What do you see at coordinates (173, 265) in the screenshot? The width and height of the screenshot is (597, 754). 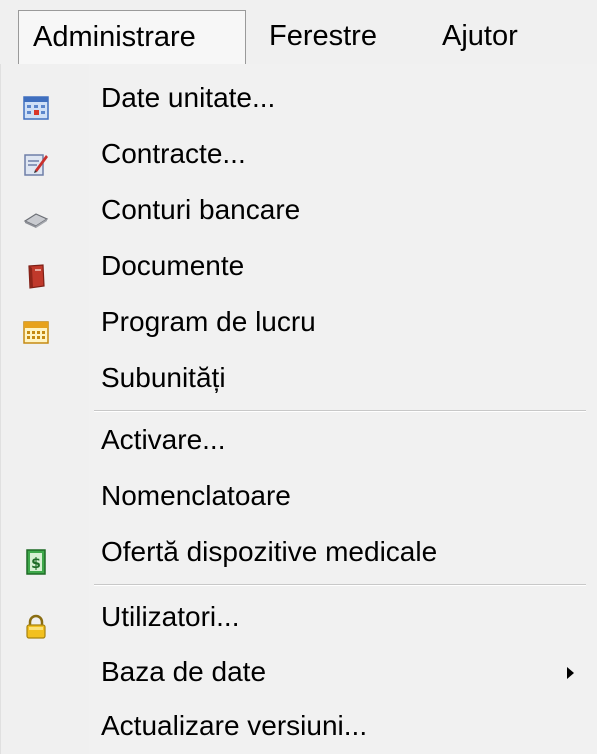 I see `menu-item-label: Documente` at bounding box center [173, 265].